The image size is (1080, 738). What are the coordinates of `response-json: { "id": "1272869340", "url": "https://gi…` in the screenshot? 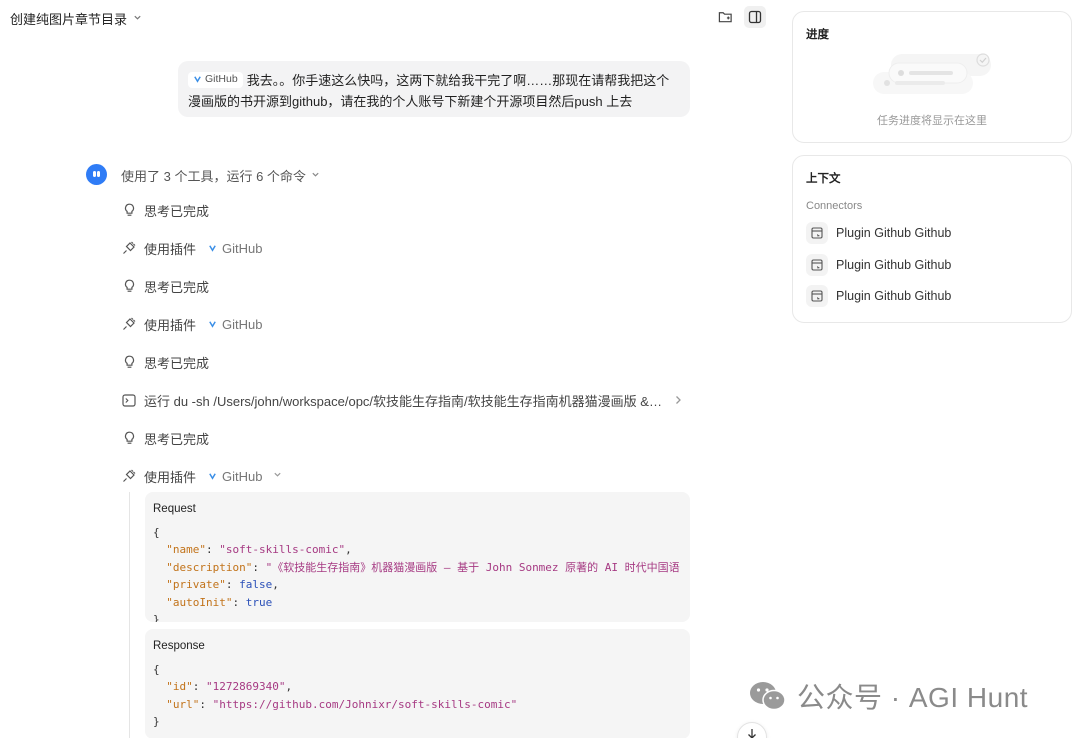 It's located at (335, 696).